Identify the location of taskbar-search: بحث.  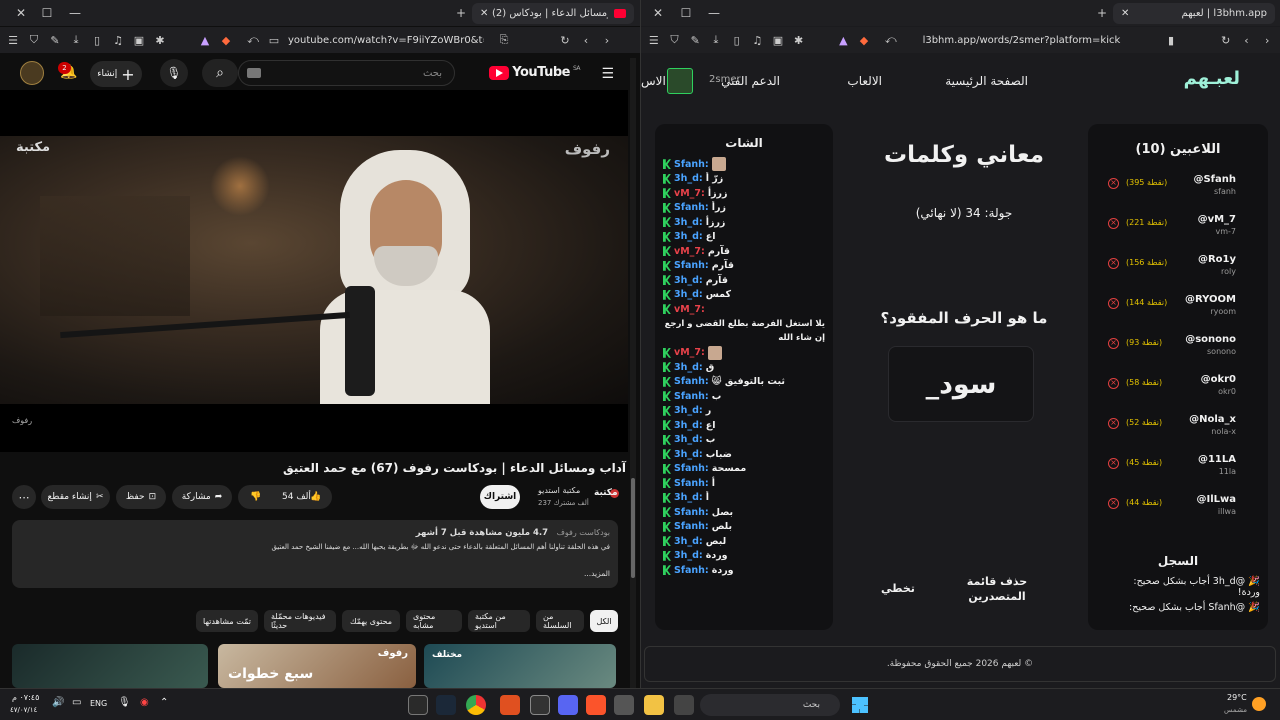
(770, 705).